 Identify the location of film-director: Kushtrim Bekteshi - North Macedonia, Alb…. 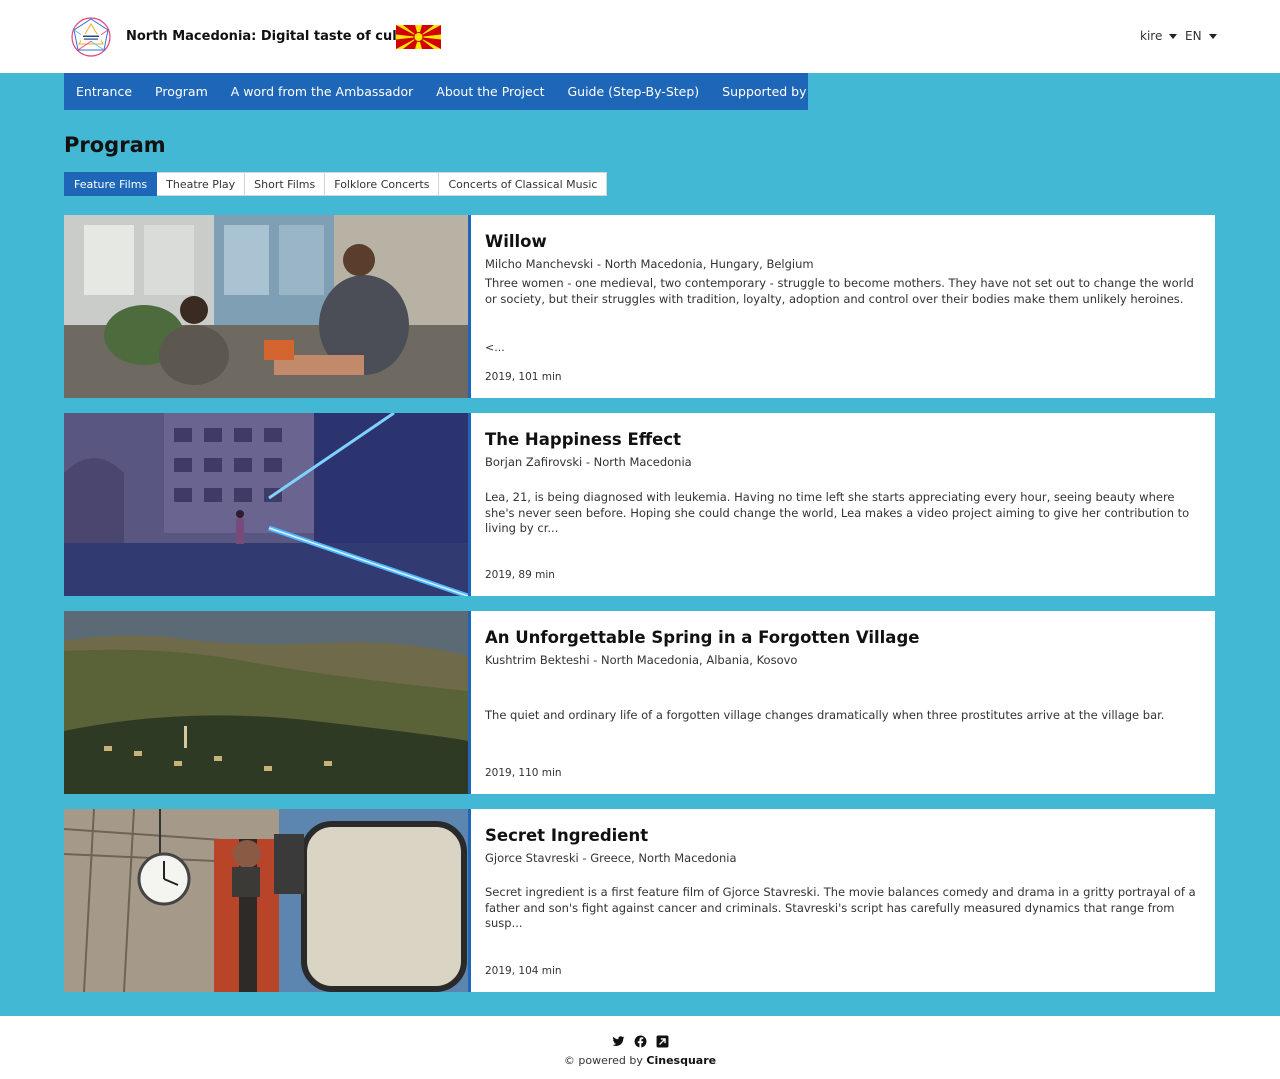
(641, 660).